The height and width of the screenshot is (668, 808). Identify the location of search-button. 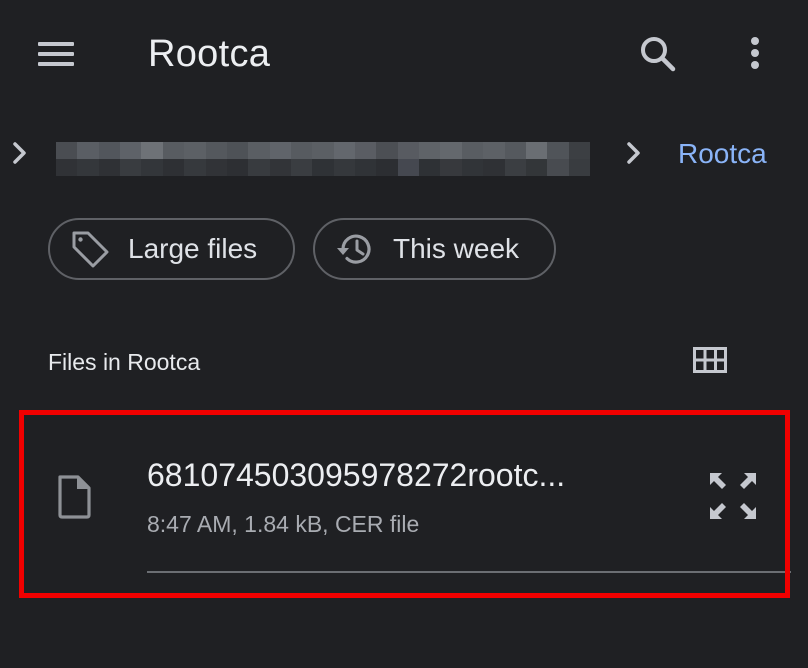
(658, 54).